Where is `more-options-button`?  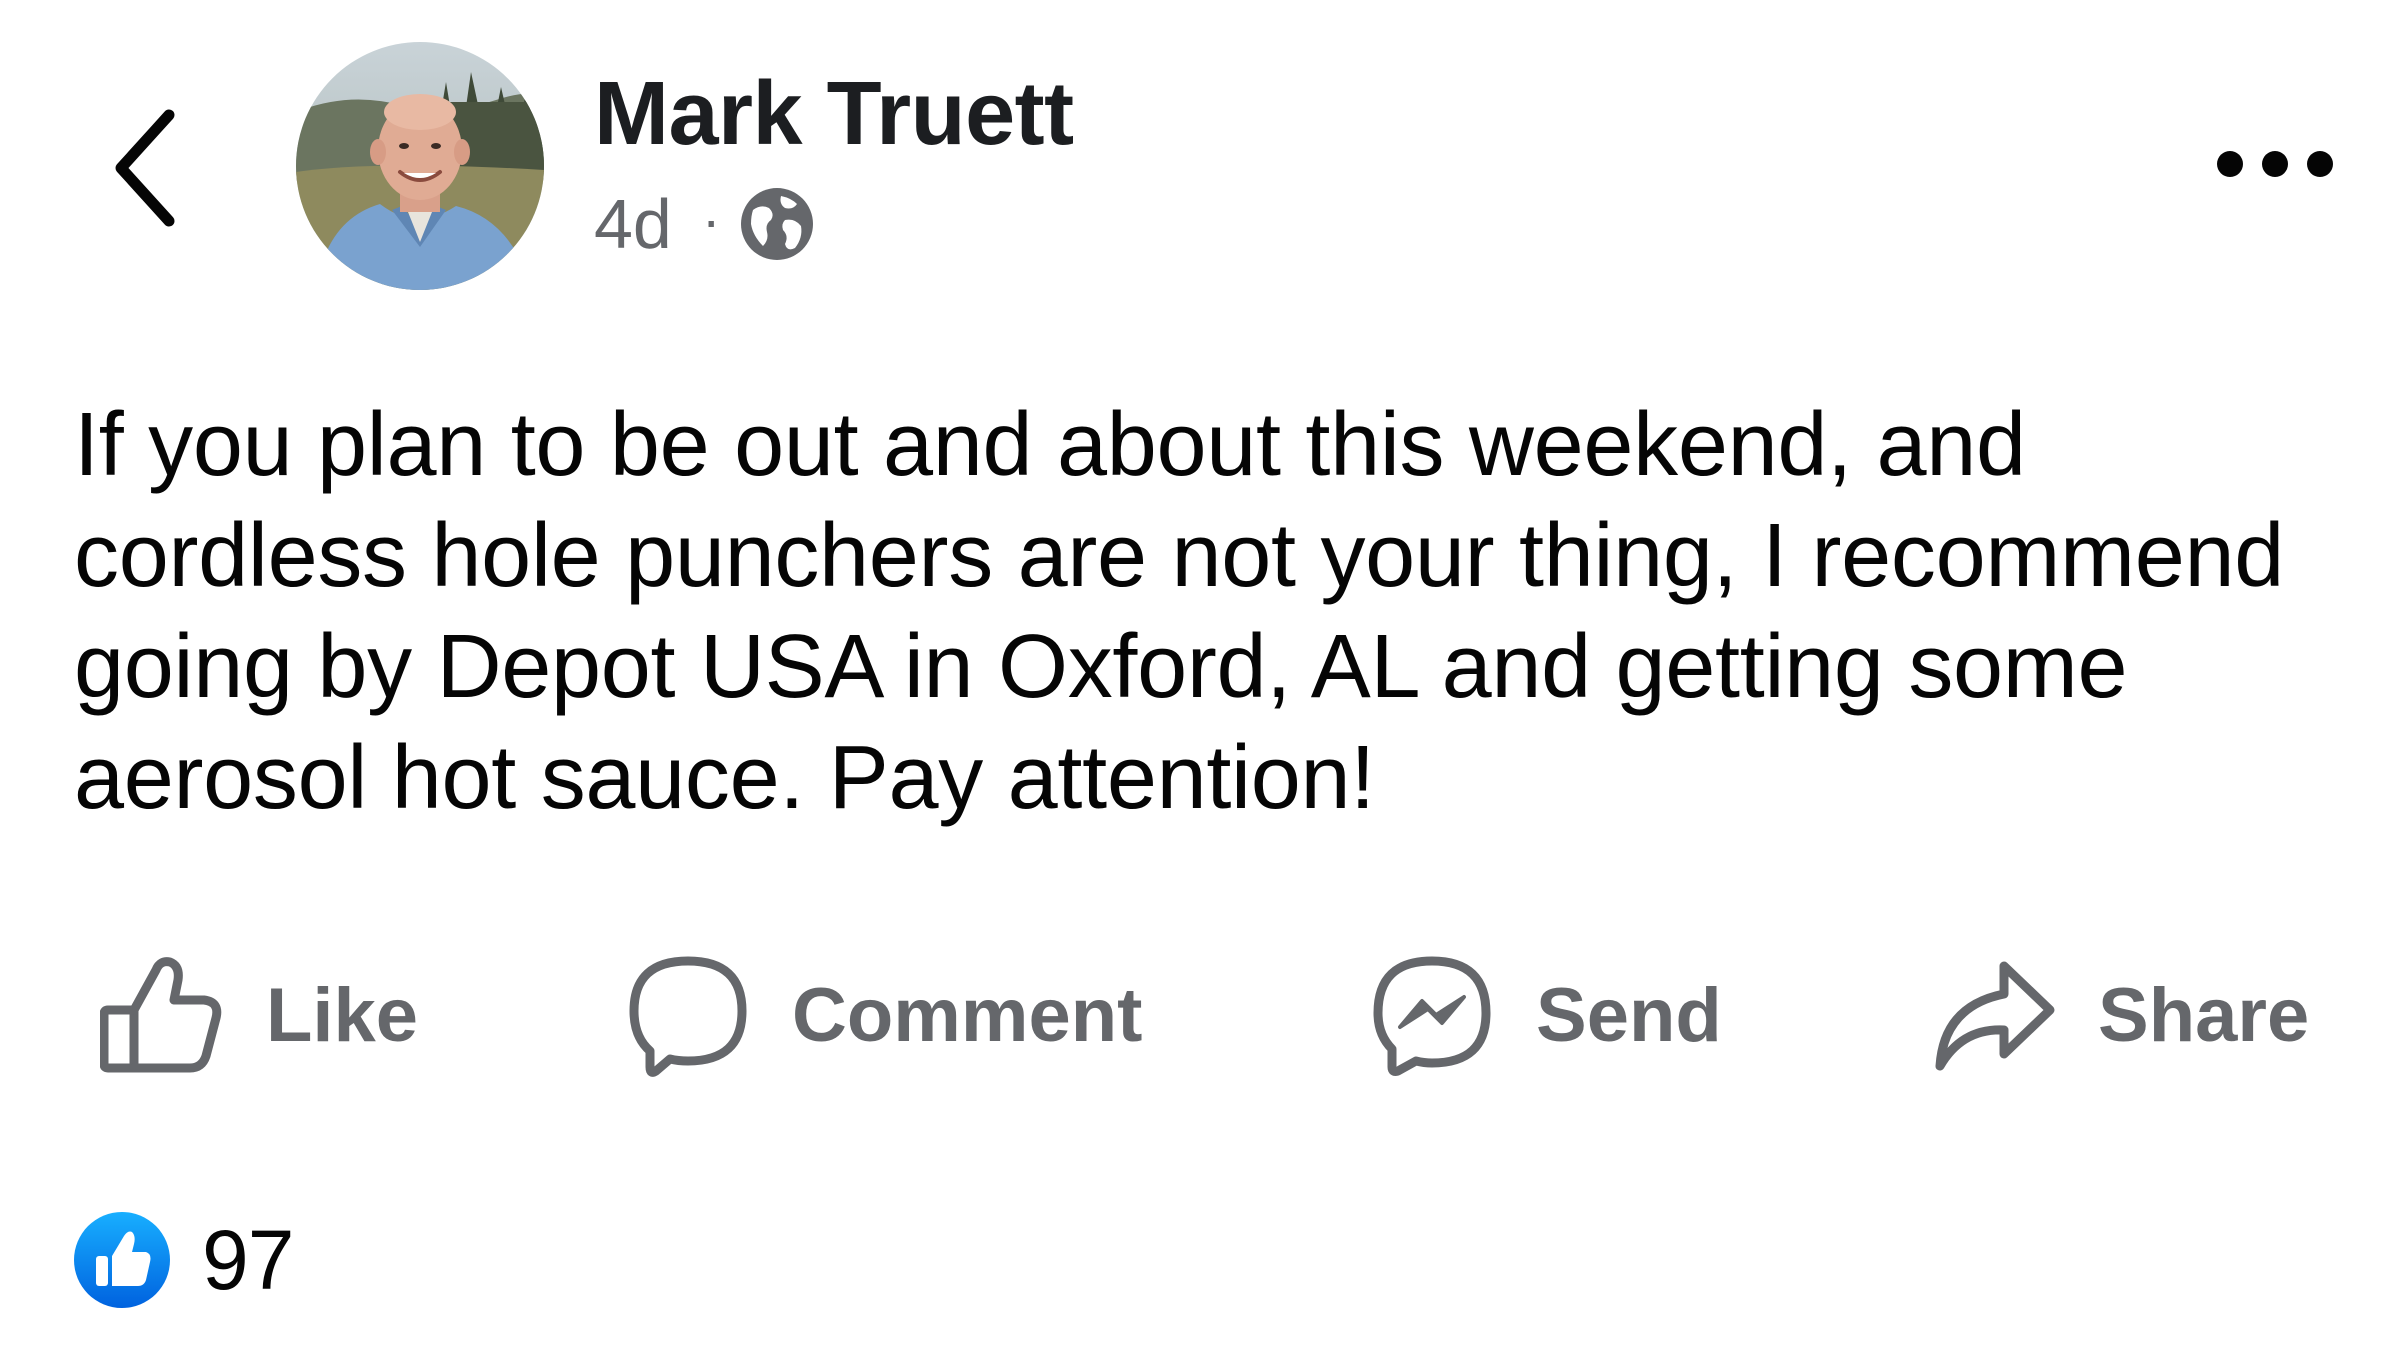
more-options-button is located at coordinates (2275, 164).